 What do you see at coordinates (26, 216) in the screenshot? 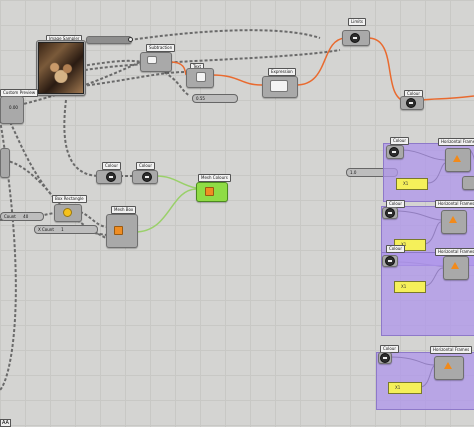
I see `count-value: 40` at bounding box center [26, 216].